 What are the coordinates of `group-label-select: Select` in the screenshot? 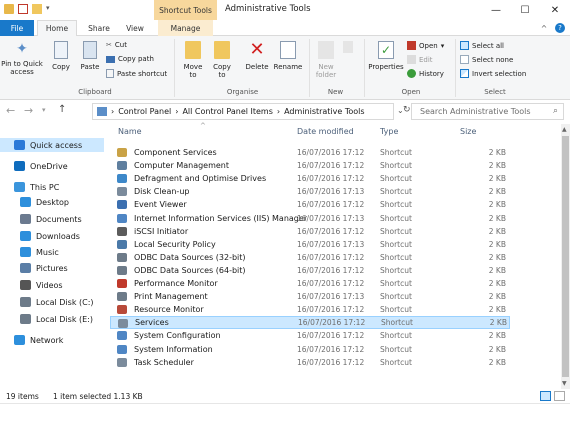 It's located at (495, 92).